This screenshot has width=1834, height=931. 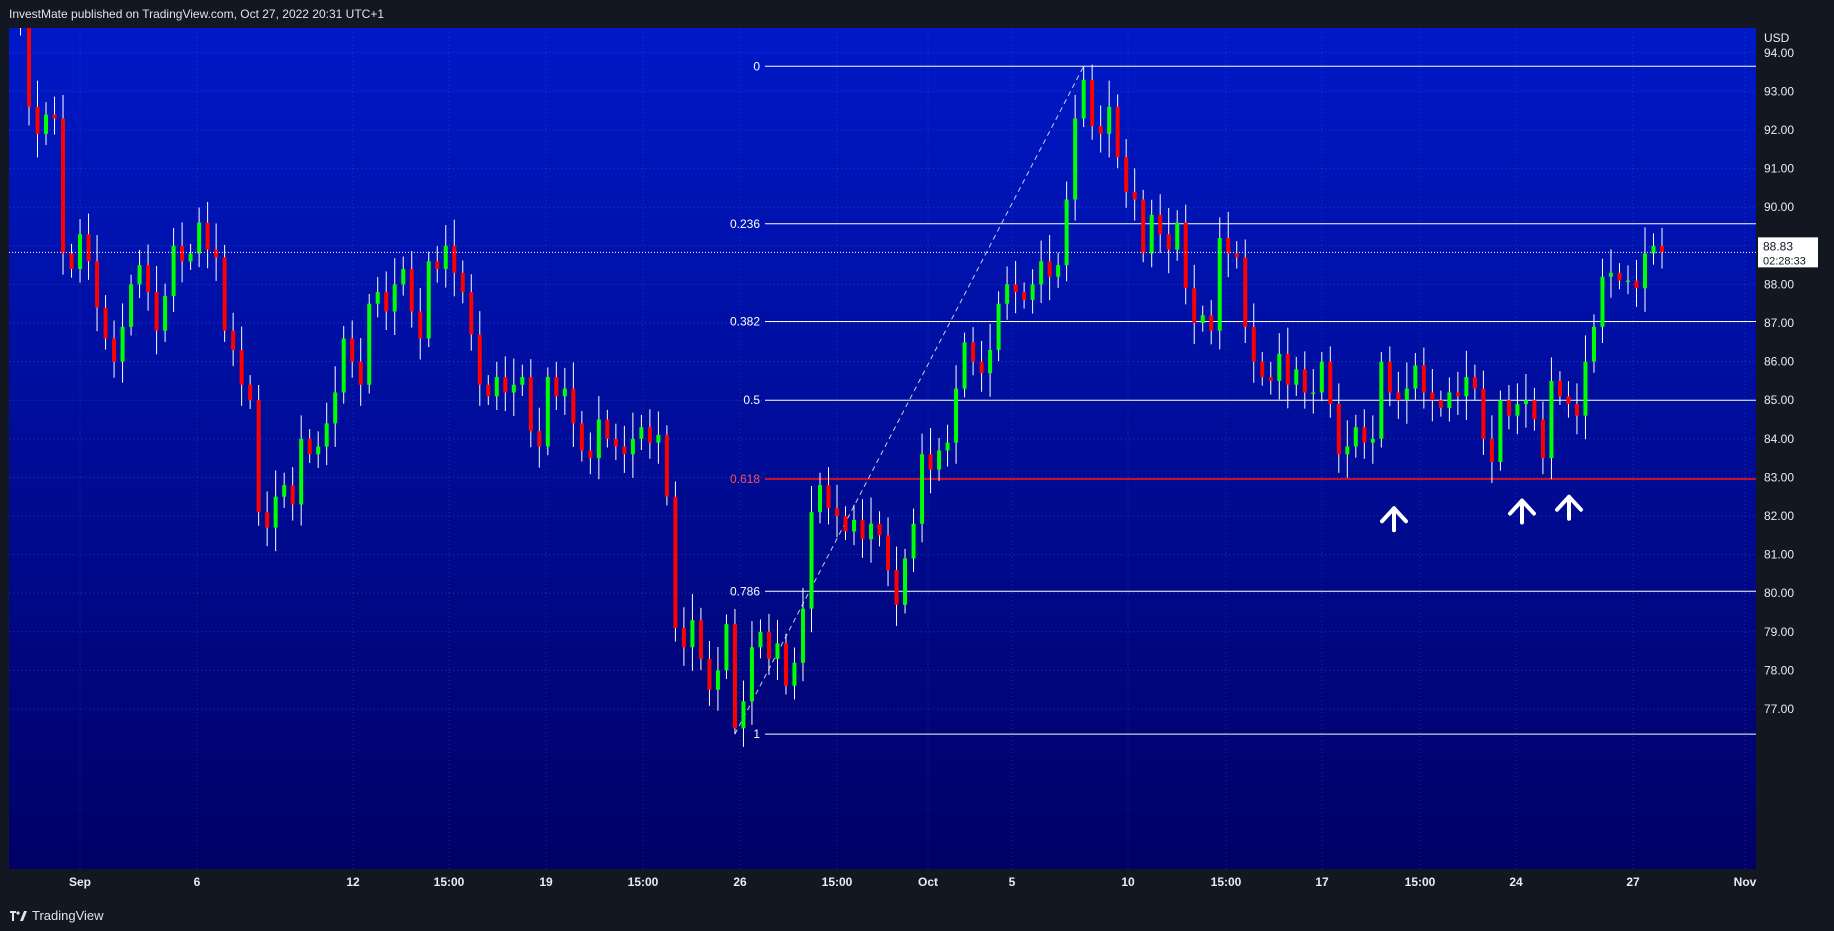 I want to click on tradingview-logo: TradingView, so click(x=57, y=915).